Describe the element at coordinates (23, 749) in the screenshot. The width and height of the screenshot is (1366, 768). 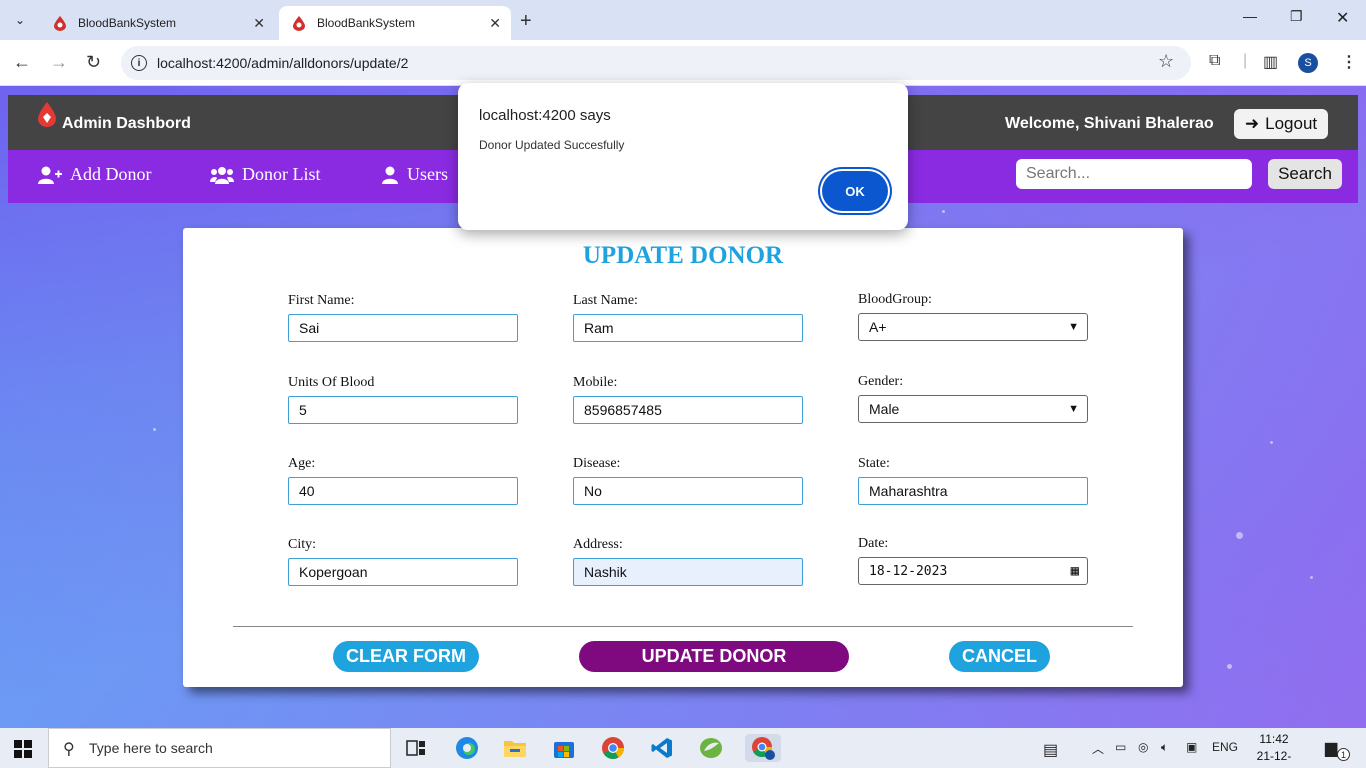
I see `windows-start-icon` at that location.